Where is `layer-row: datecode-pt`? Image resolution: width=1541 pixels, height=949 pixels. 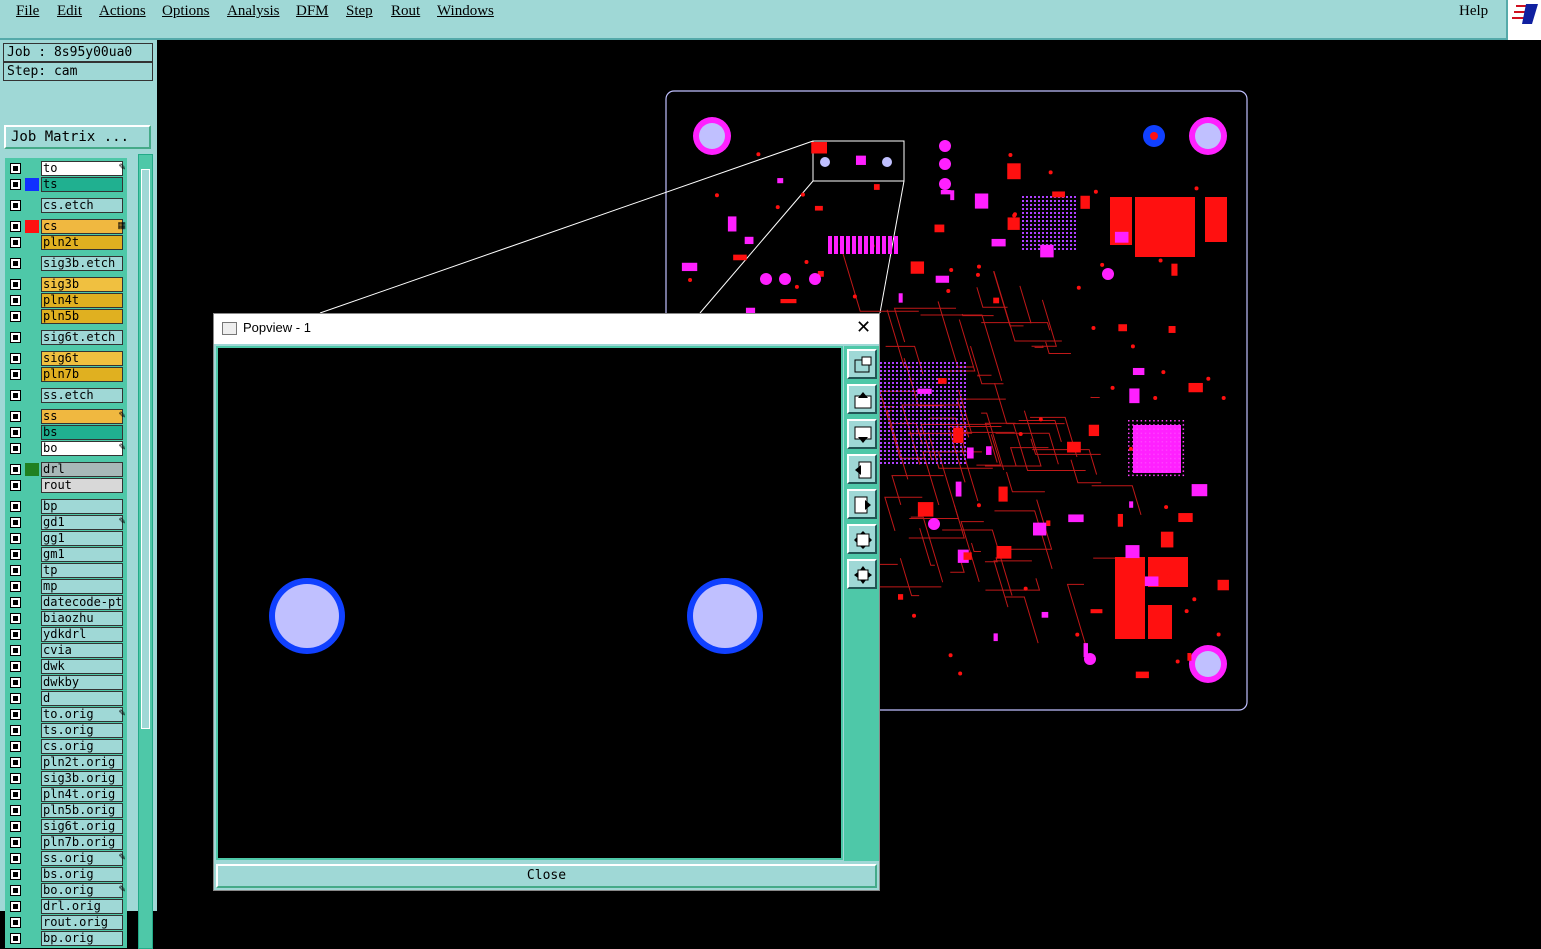
layer-row: datecode-pt is located at coordinates (66, 602).